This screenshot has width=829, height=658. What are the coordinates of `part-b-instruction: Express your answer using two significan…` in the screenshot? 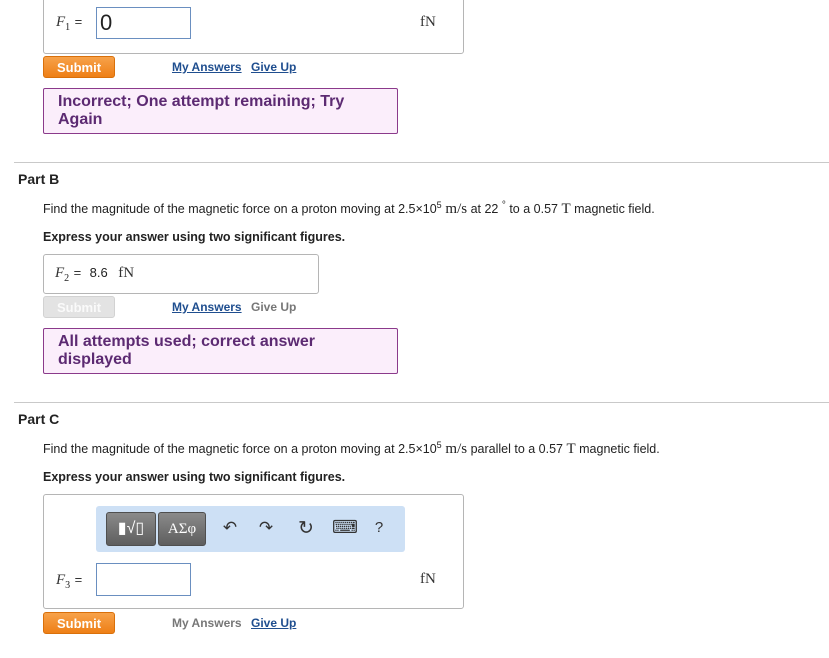 It's located at (194, 237).